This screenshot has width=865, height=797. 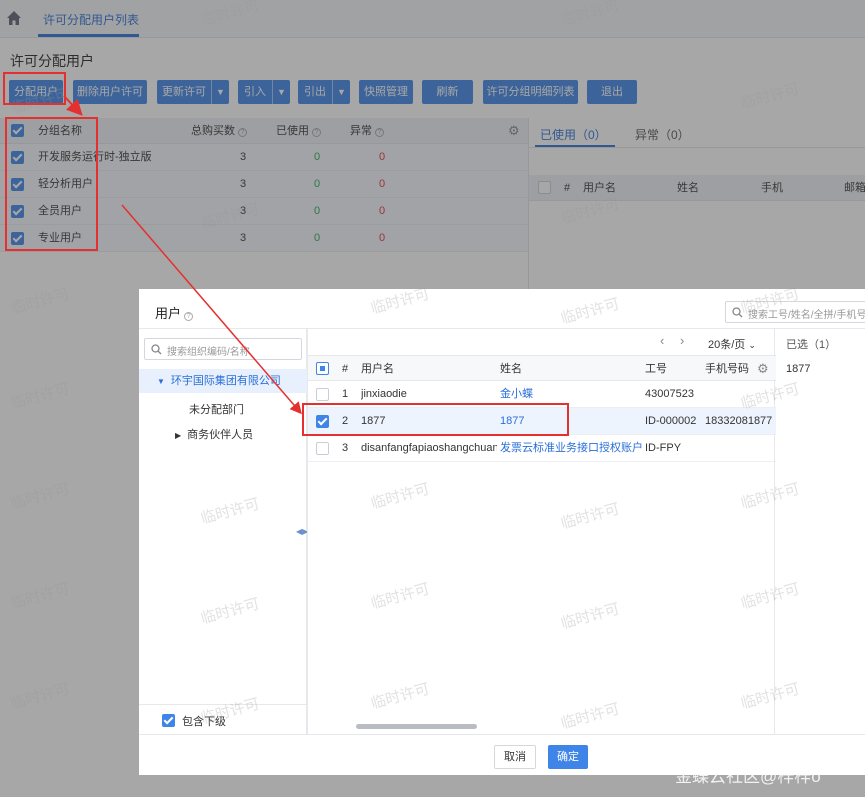 I want to click on selected-panel: 已选（1） 1877, so click(x=820, y=531).